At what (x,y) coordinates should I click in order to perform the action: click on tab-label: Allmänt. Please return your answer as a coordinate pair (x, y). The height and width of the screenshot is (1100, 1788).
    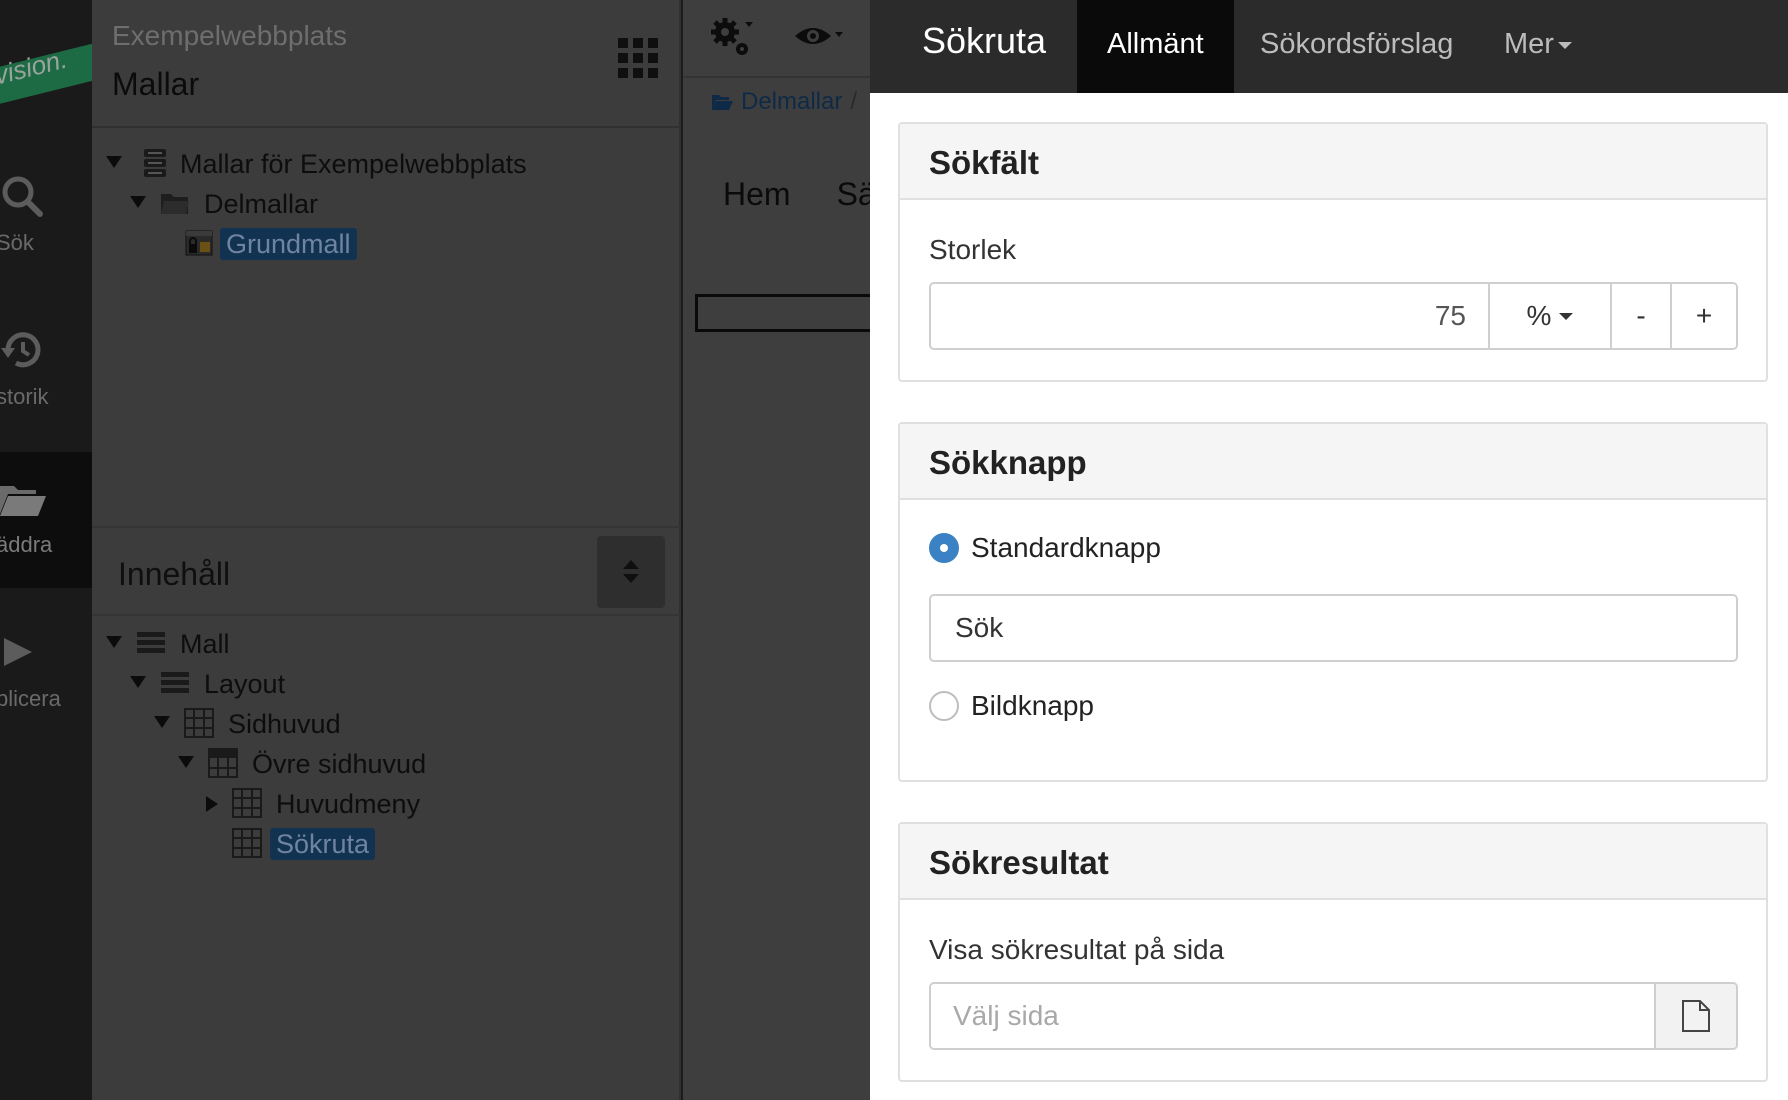
    Looking at the image, I should click on (1155, 44).